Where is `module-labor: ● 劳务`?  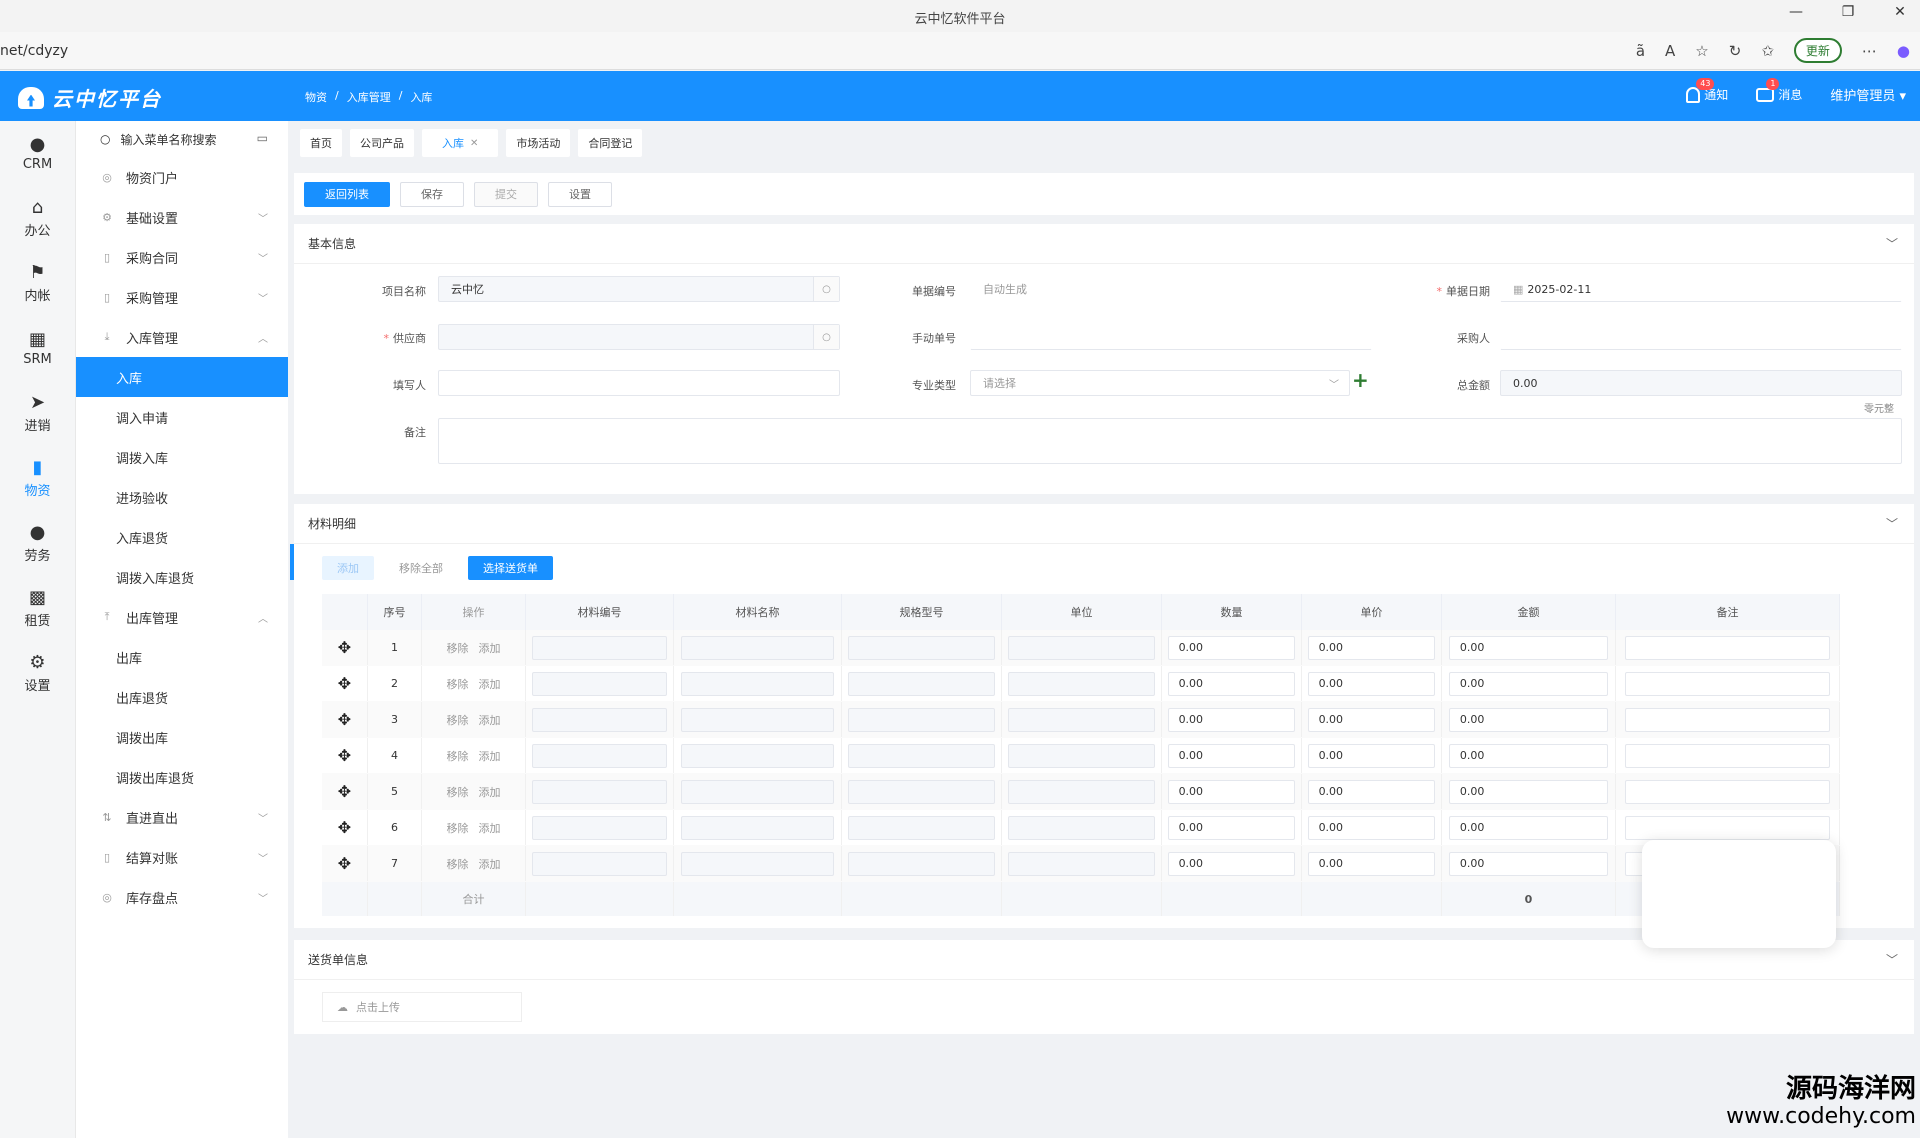 module-labor: ● 劳务 is located at coordinates (37, 543).